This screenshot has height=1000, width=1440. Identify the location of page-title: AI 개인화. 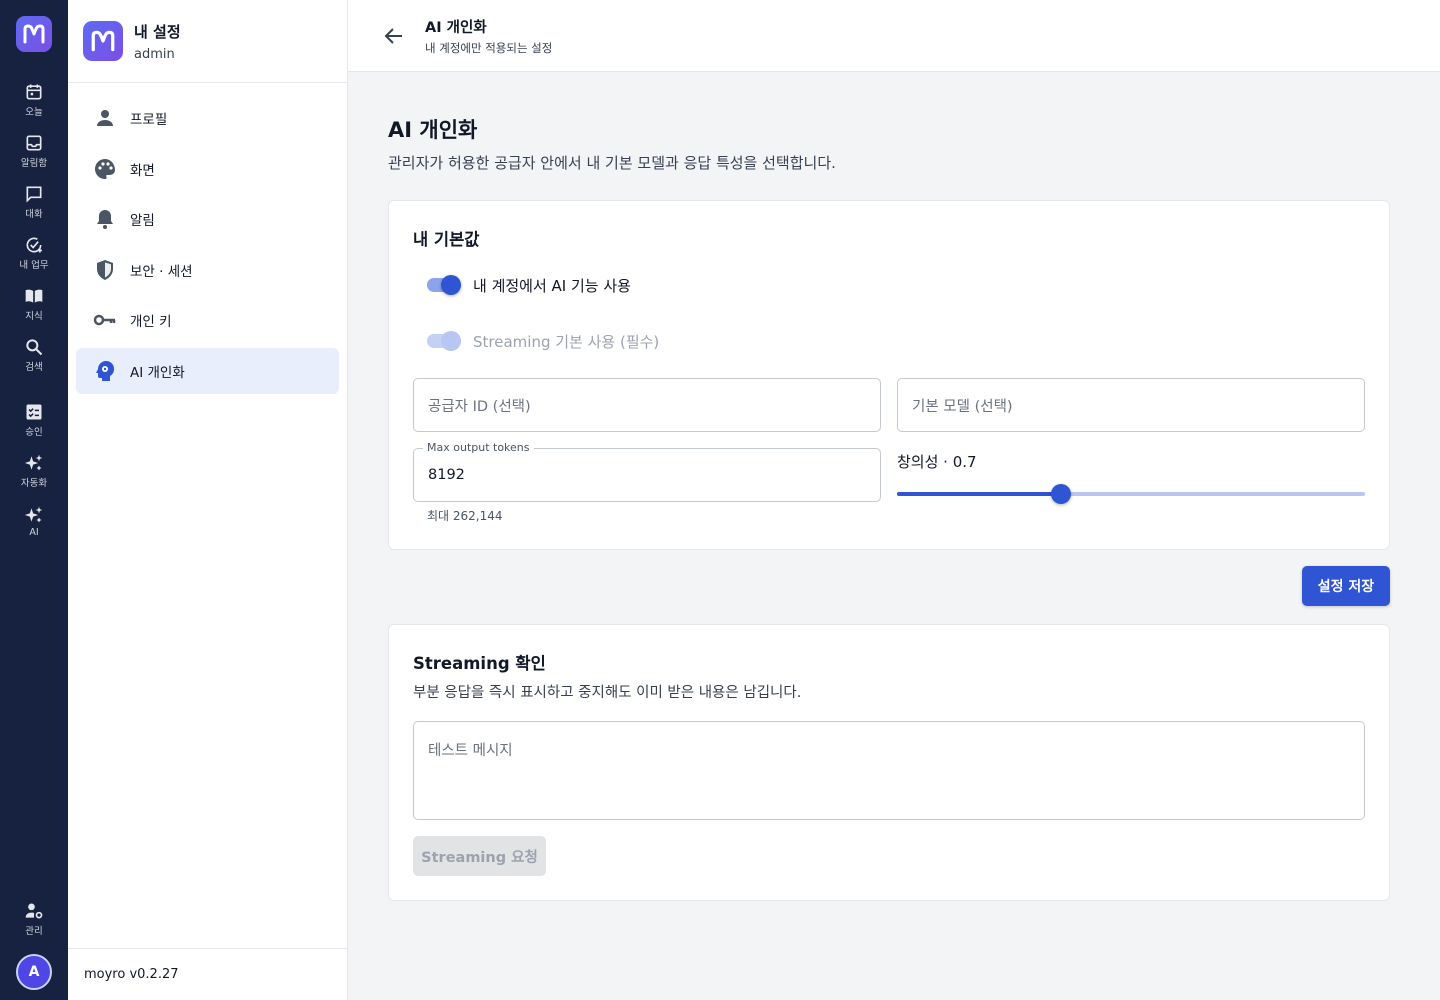
(456, 27).